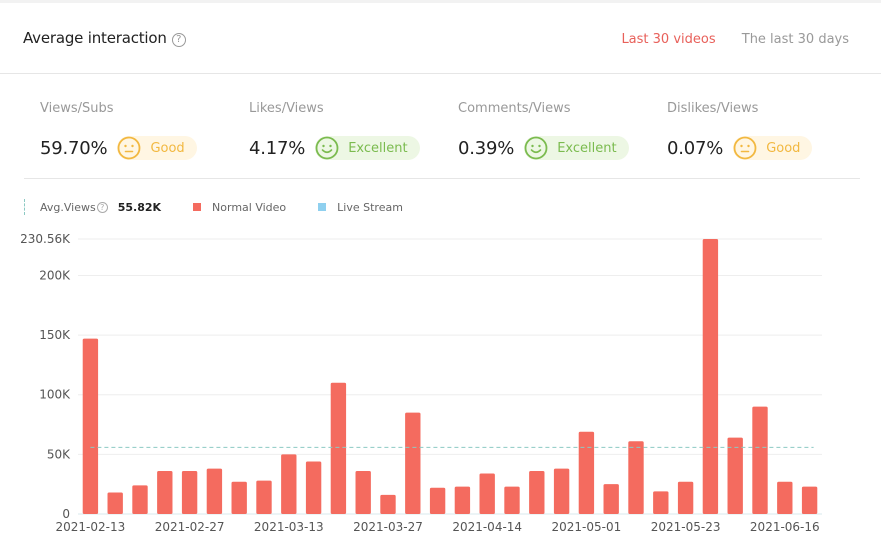  I want to click on avg-views-value: 55.82K, so click(139, 207).